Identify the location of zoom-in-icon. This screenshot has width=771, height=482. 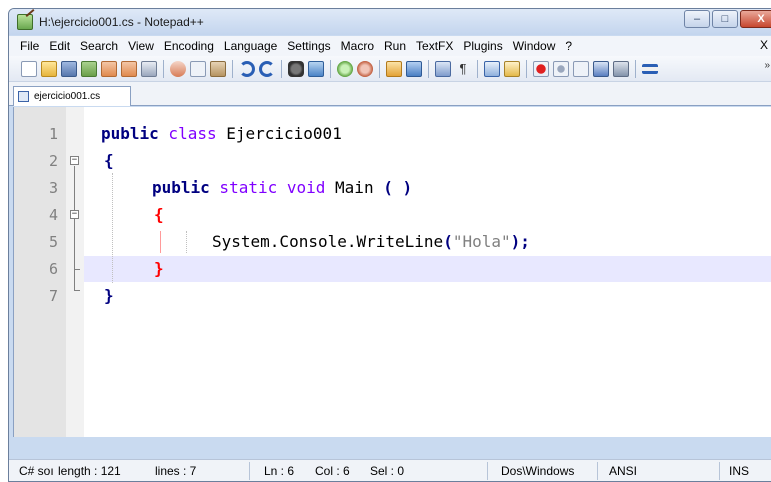
(345, 68).